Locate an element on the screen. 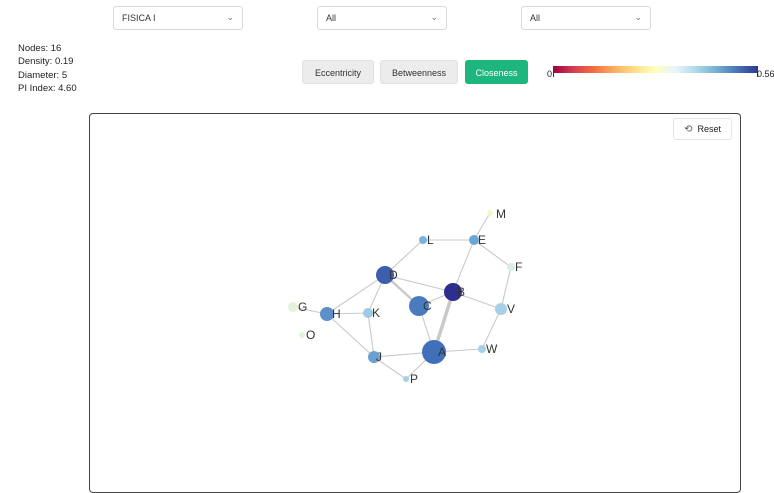 This screenshot has height=493, width=774. graph-node-g is located at coordinates (293, 307).